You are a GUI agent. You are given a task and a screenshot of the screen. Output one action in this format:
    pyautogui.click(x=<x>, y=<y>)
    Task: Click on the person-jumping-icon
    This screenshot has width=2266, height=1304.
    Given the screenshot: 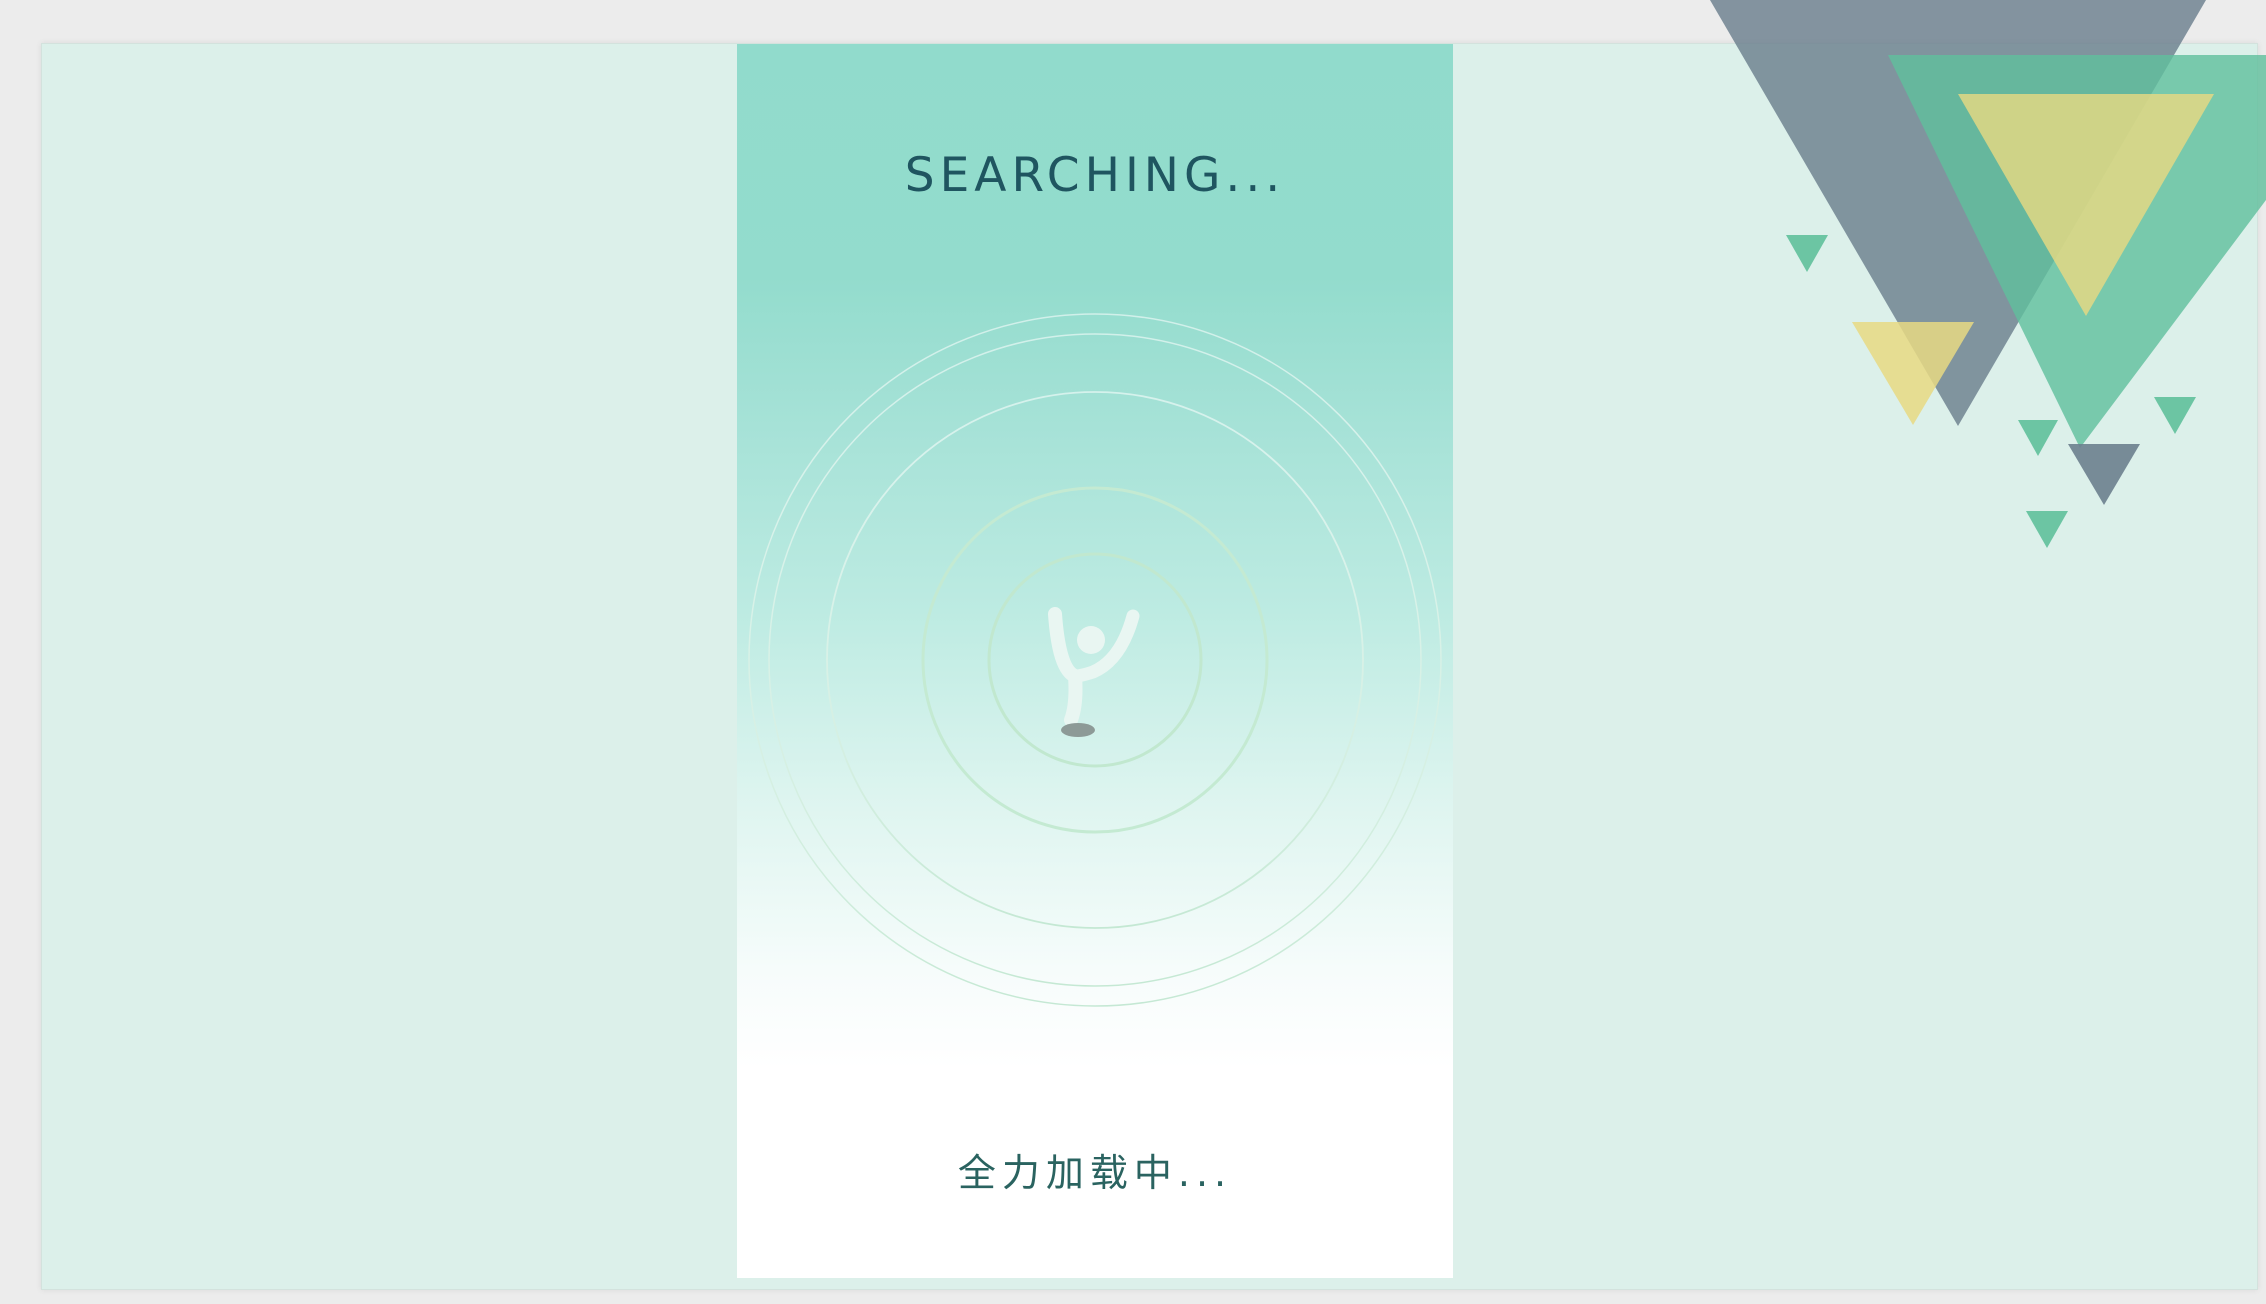 What is the action you would take?
    pyautogui.click(x=1094, y=672)
    